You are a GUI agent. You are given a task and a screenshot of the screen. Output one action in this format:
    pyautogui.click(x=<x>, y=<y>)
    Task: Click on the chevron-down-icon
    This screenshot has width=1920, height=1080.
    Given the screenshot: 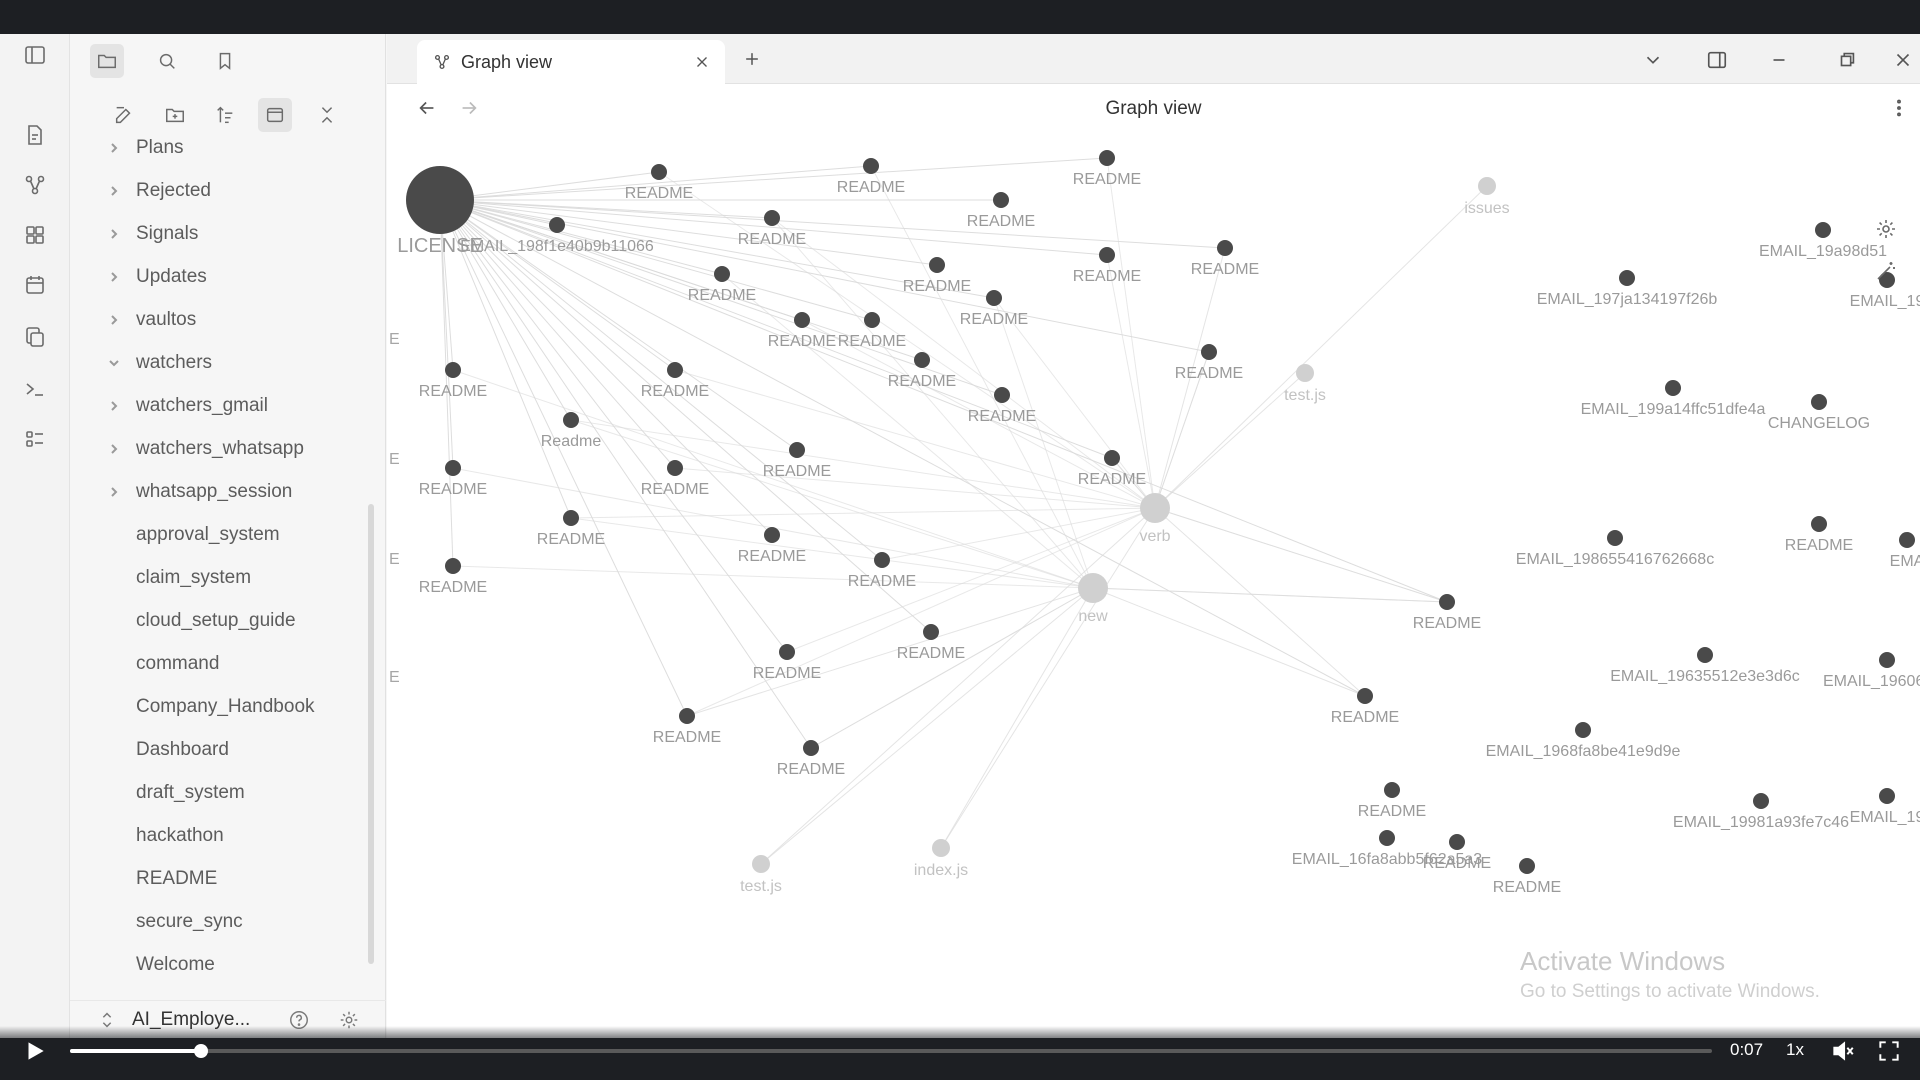 What is the action you would take?
    pyautogui.click(x=114, y=363)
    